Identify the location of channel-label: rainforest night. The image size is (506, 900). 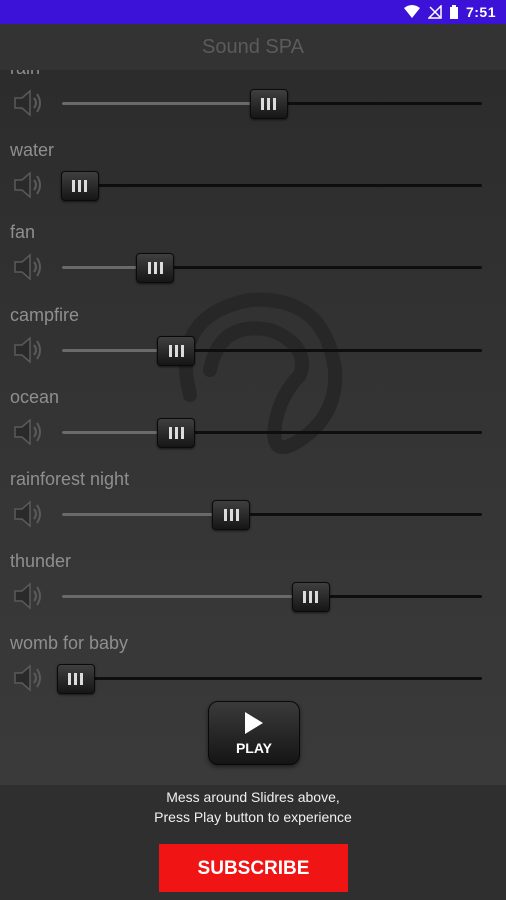
(70, 479).